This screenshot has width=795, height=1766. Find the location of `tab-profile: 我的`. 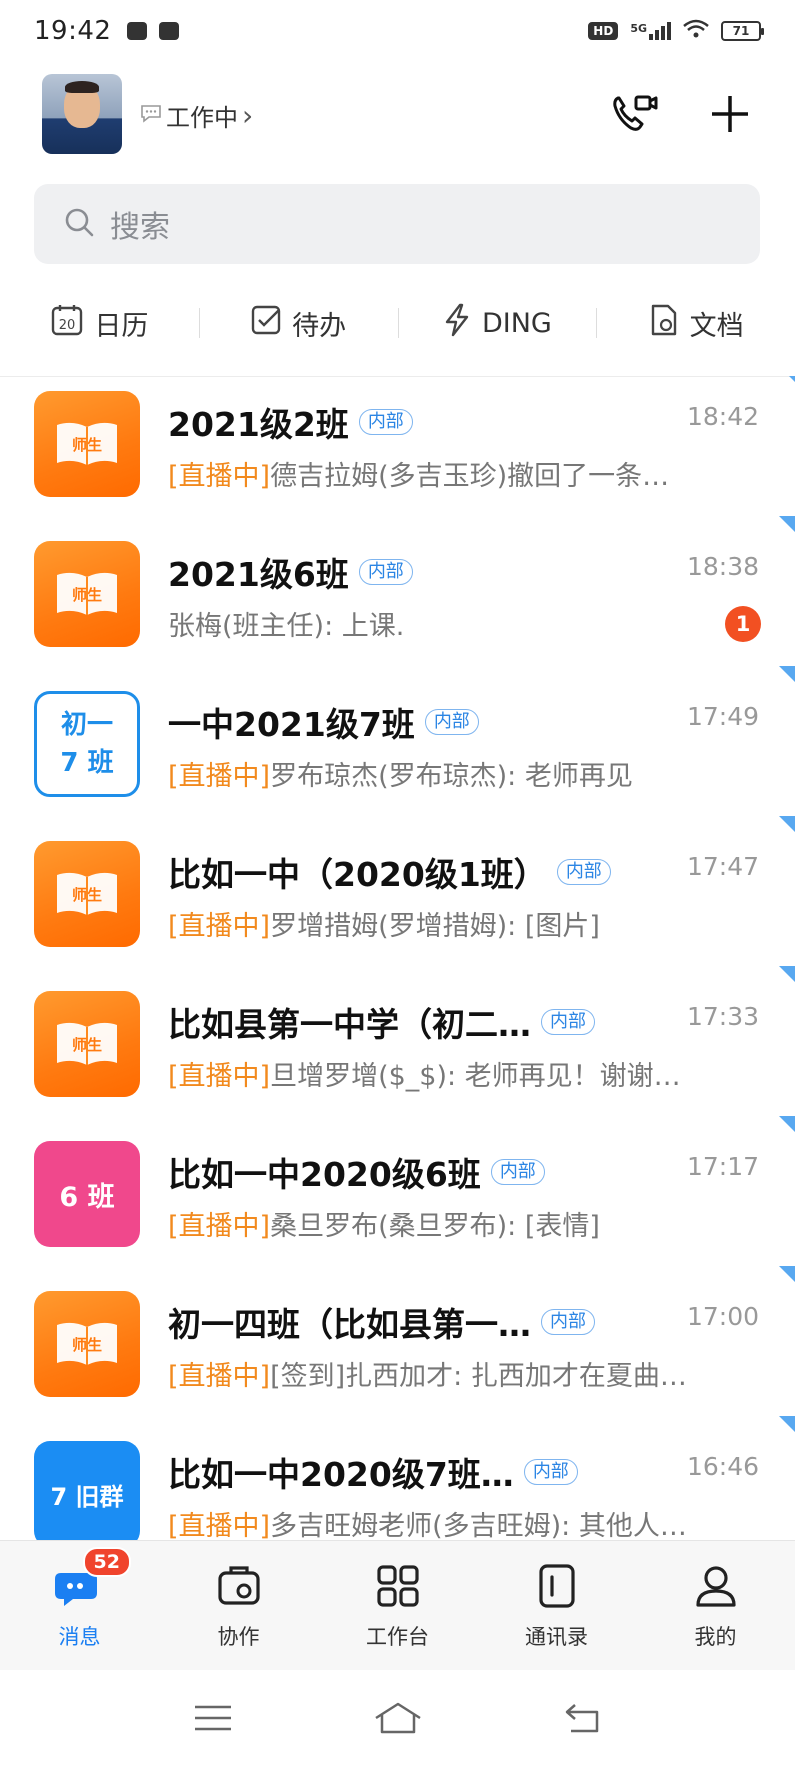

tab-profile: 我的 is located at coordinates (715, 1605).